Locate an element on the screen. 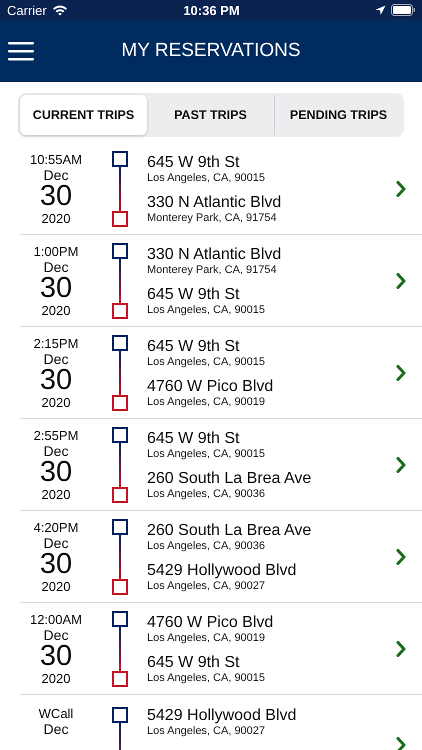 The width and height of the screenshot is (422, 750). menu-icon is located at coordinates (21, 51).